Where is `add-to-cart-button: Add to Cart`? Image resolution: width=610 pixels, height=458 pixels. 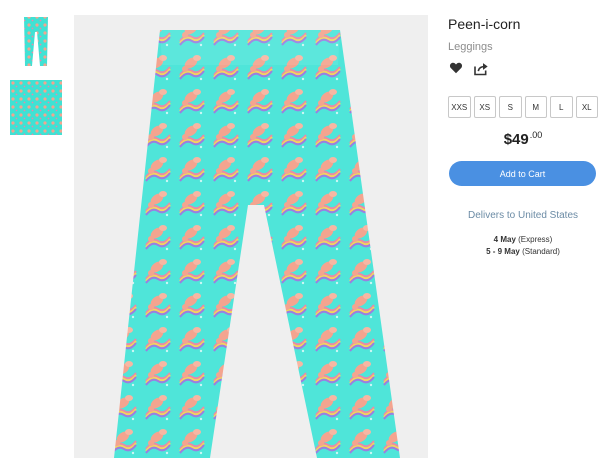 add-to-cart-button: Add to Cart is located at coordinates (522, 173).